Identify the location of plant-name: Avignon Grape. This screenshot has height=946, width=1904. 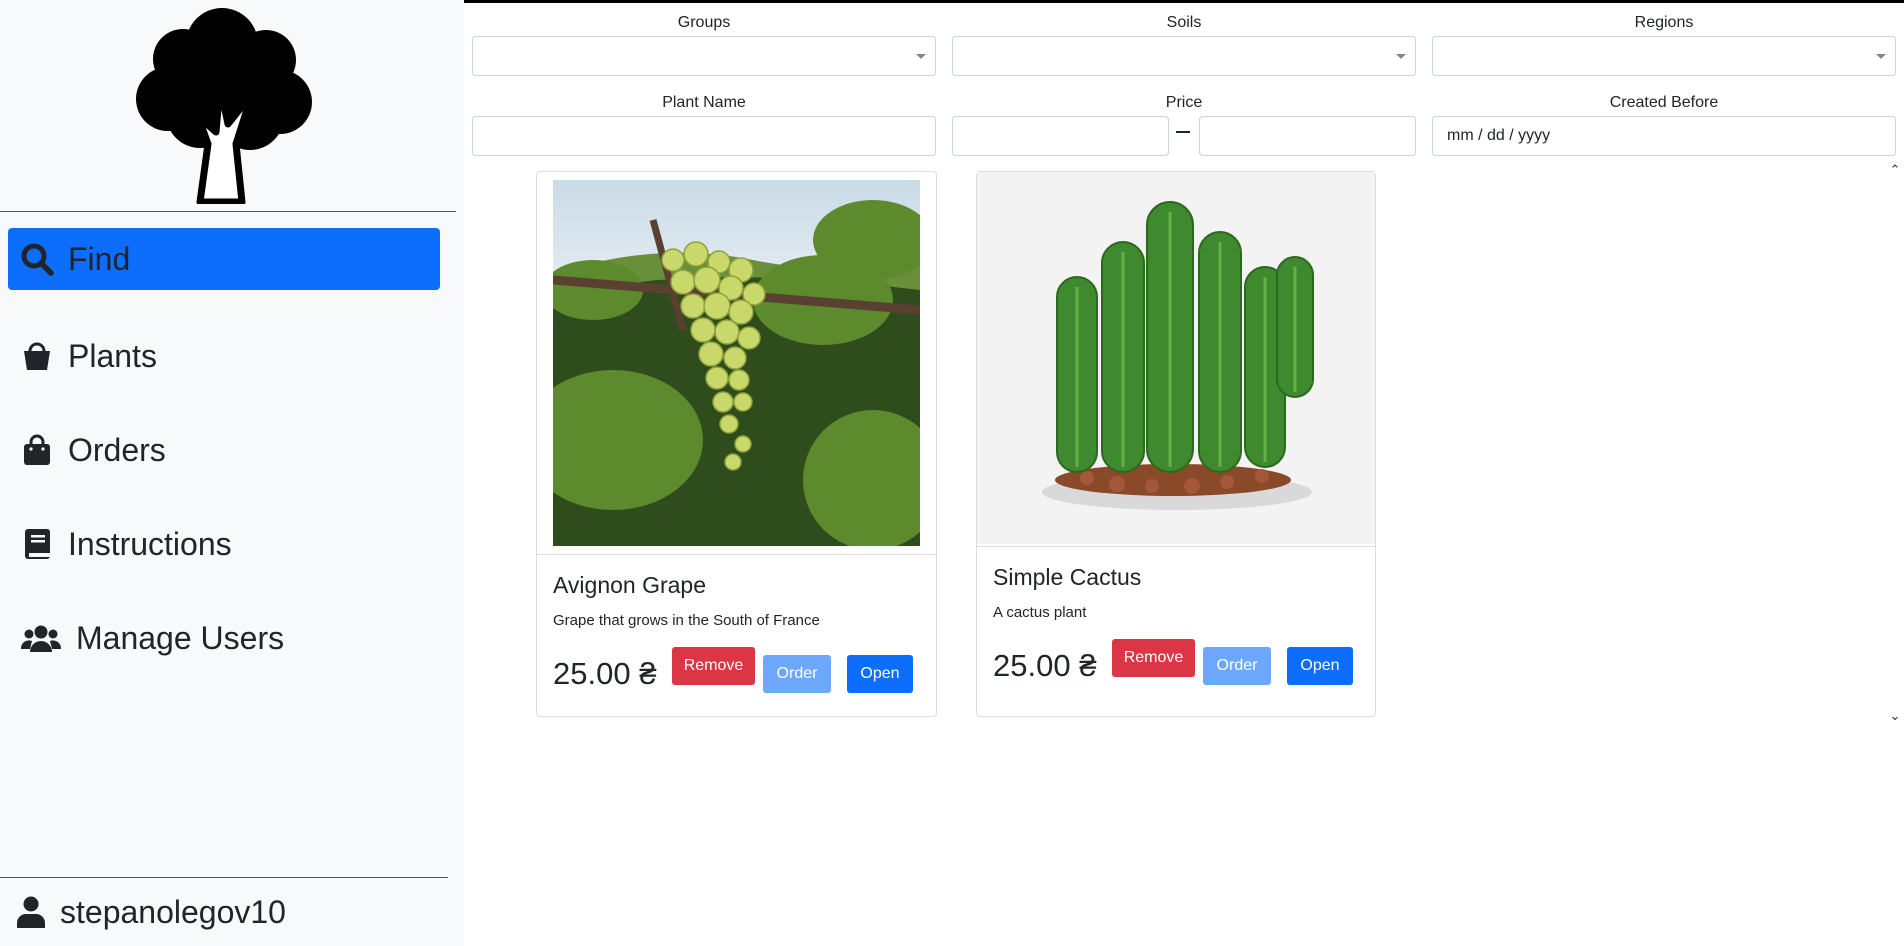
(630, 585).